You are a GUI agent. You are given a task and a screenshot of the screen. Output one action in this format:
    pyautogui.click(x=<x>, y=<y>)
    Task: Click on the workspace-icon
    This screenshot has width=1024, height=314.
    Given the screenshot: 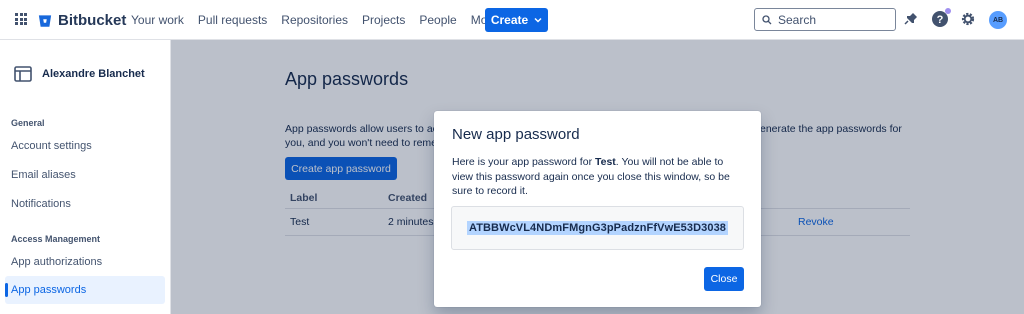 What is the action you would take?
    pyautogui.click(x=23, y=74)
    